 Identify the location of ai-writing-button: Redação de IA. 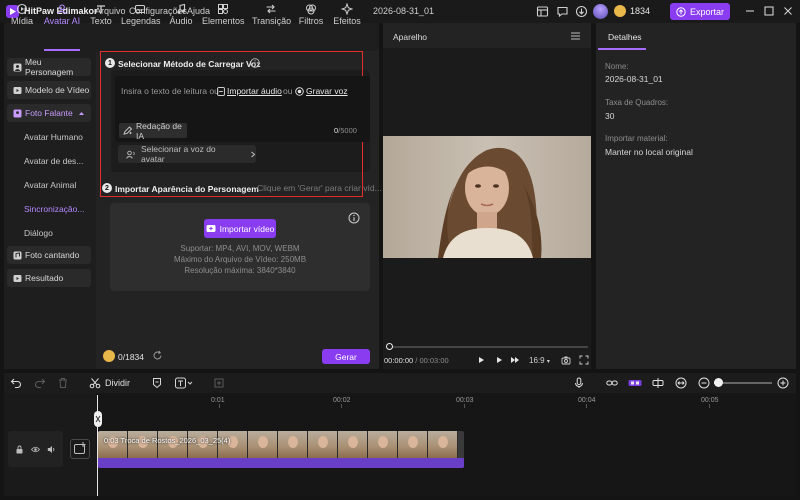
(153, 131).